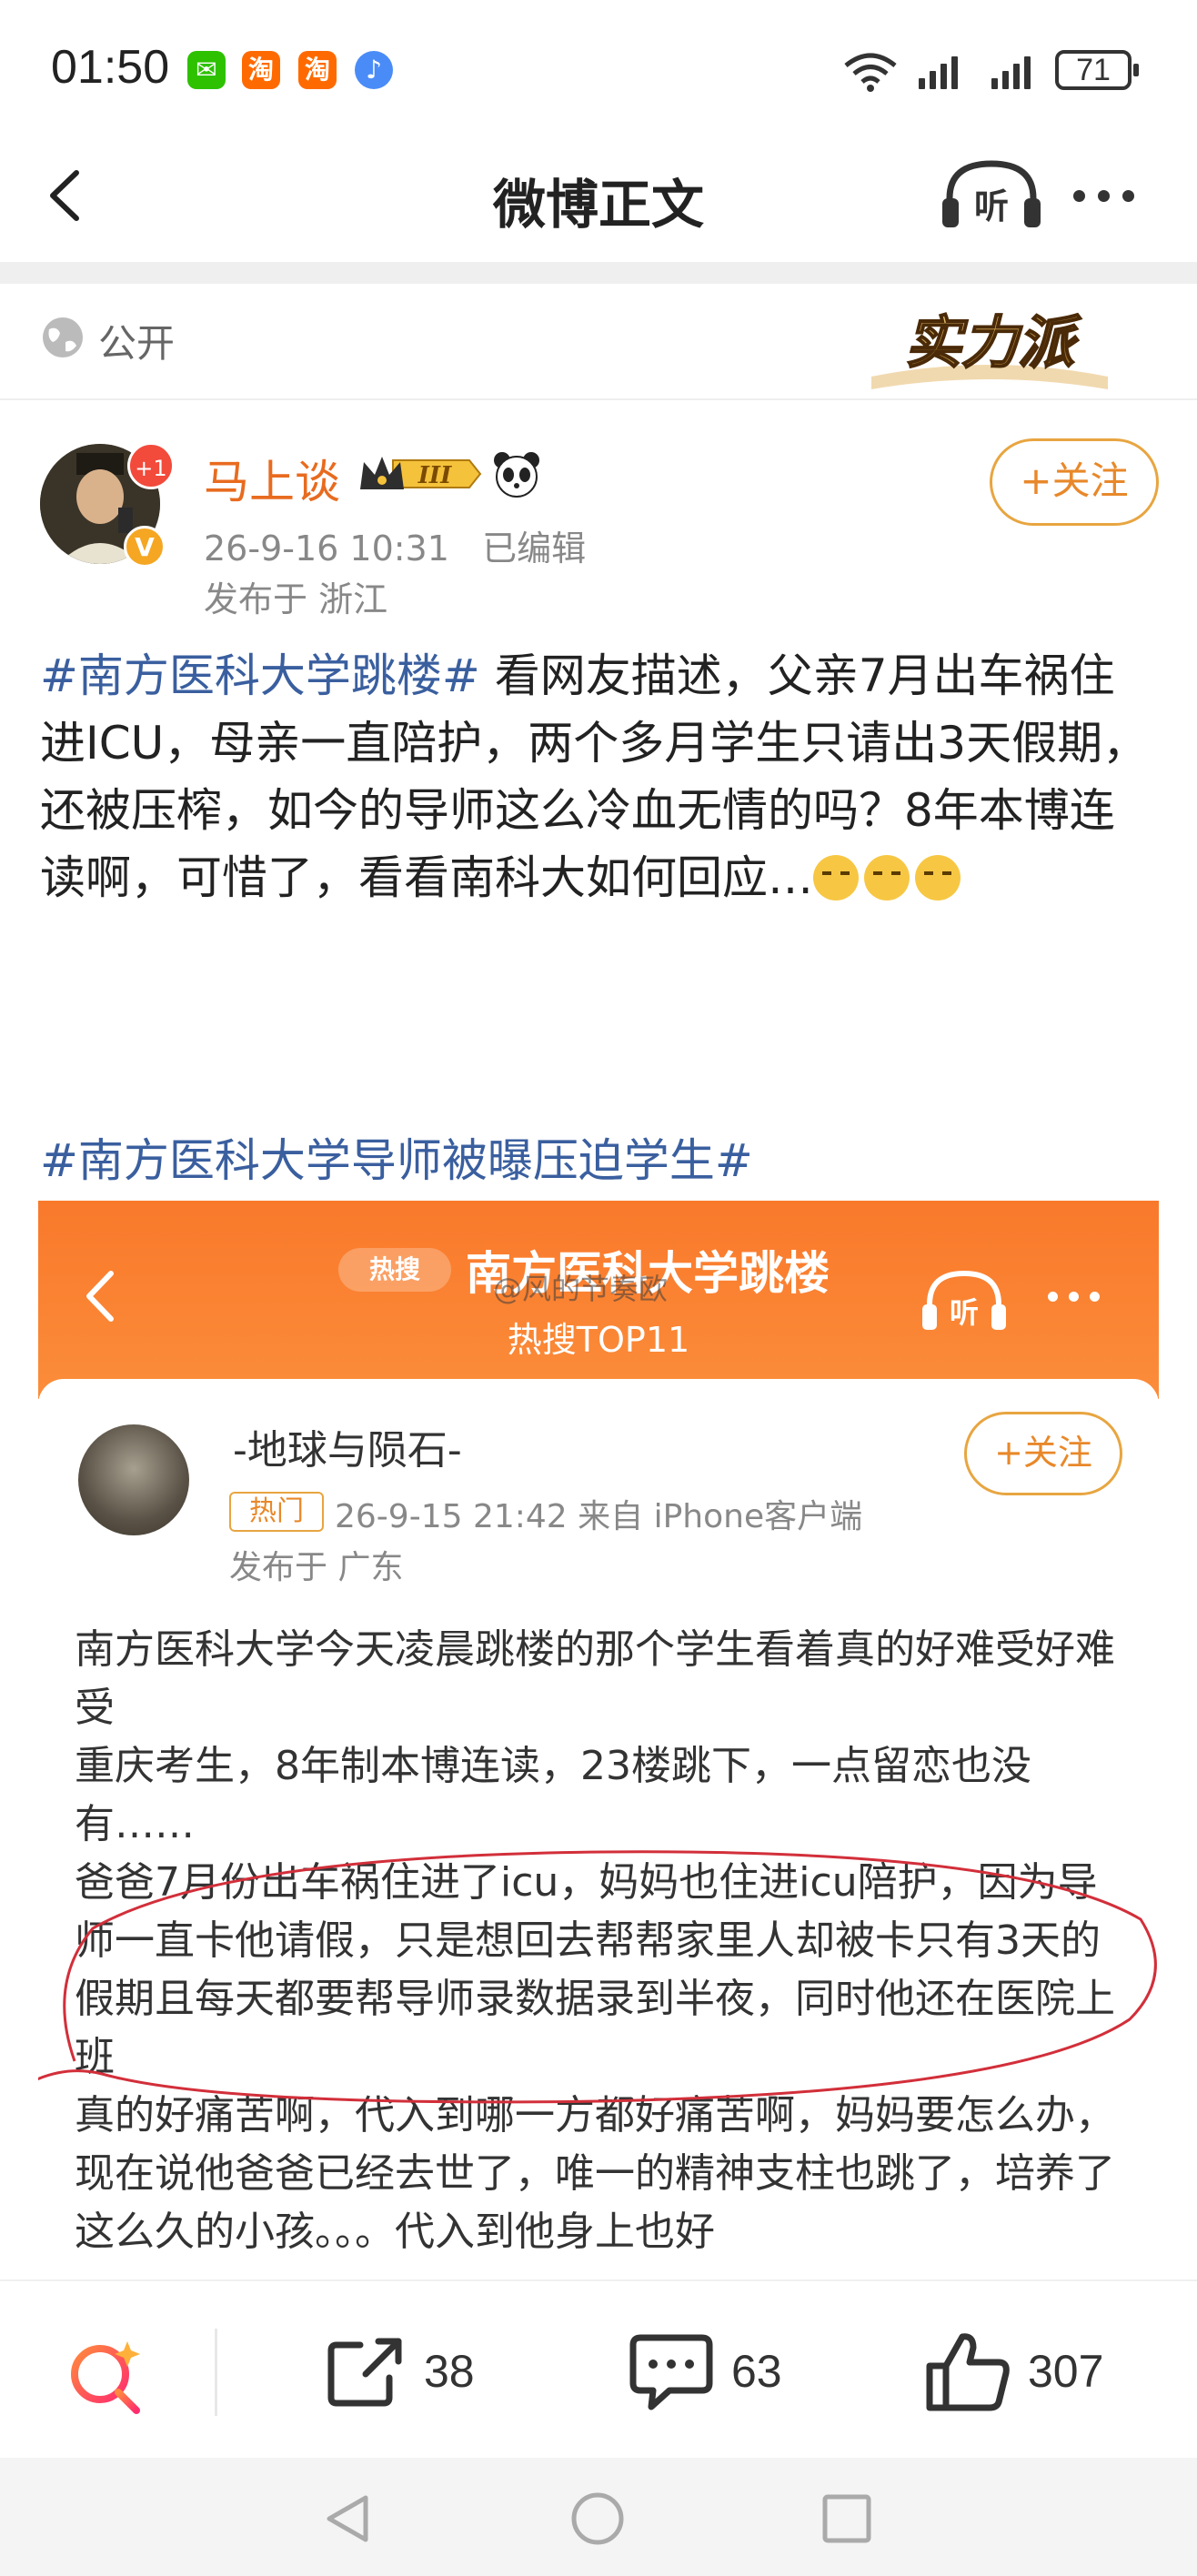 Image resolution: width=1197 pixels, height=2576 pixels. I want to click on visibility-label: 公开, so click(137, 343).